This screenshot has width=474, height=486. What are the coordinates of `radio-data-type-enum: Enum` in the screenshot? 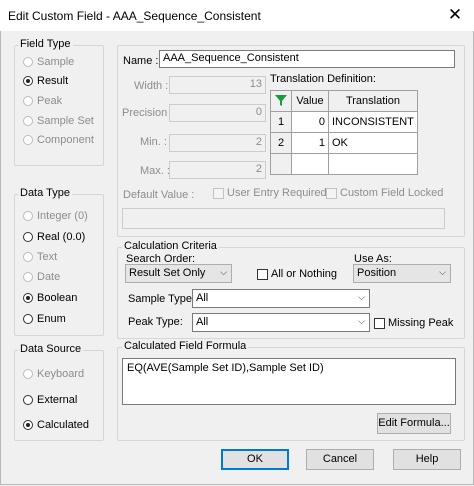 It's located at (44, 319).